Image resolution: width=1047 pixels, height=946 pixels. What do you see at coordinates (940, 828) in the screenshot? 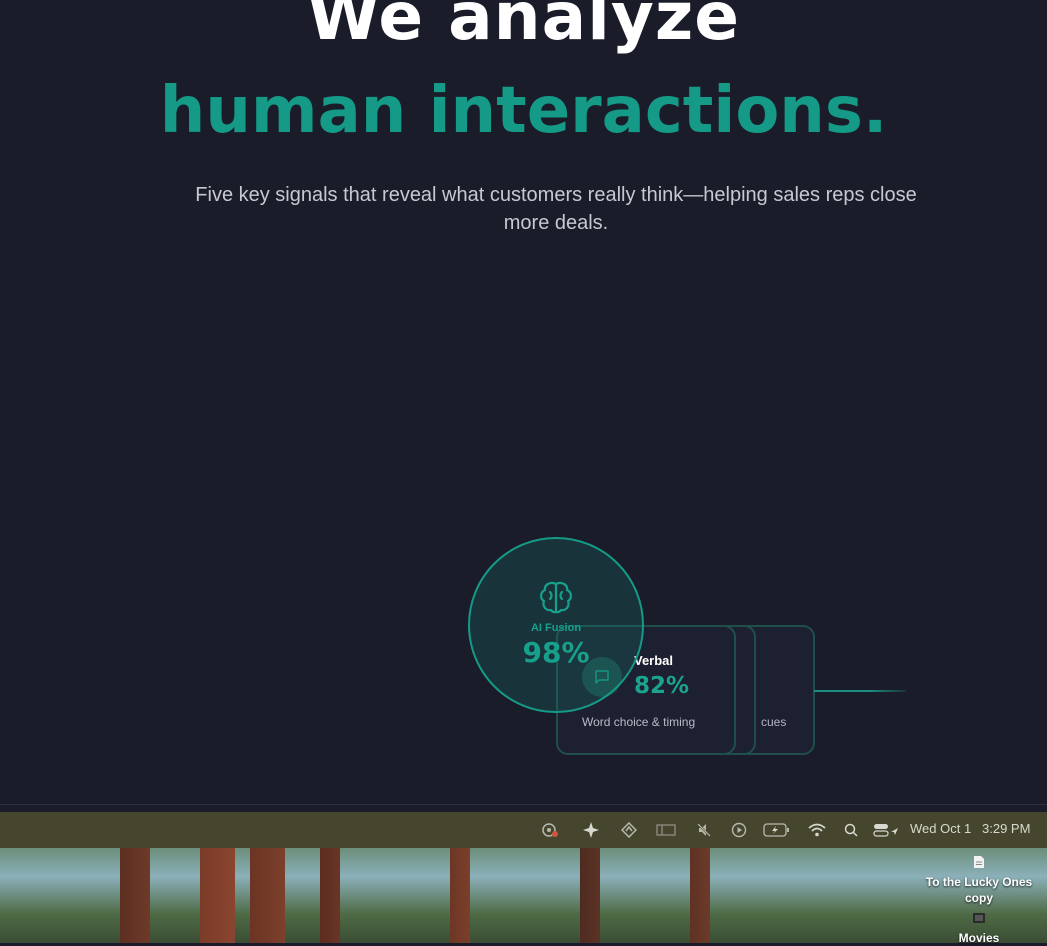
I see `menubar-date: Wed Oct 1` at bounding box center [940, 828].